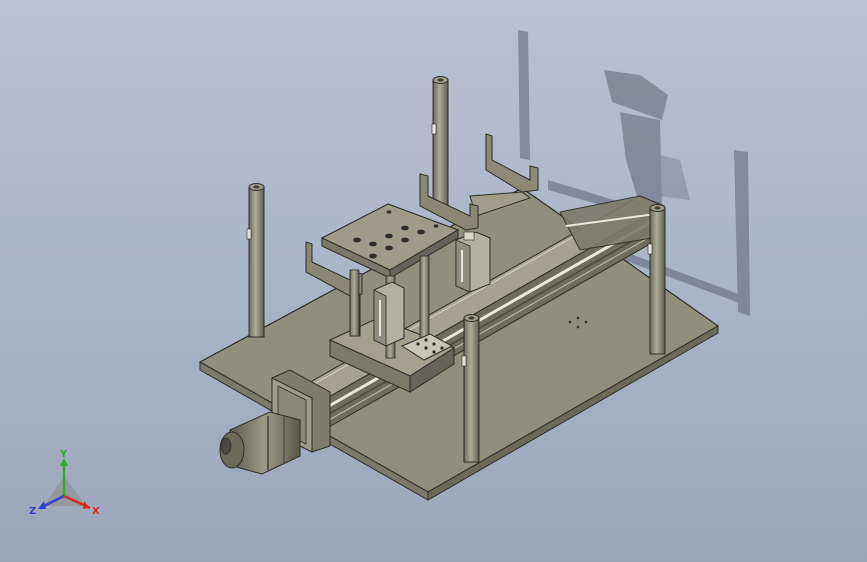  What do you see at coordinates (32, 511) in the screenshot?
I see `z-axis-label: Z` at bounding box center [32, 511].